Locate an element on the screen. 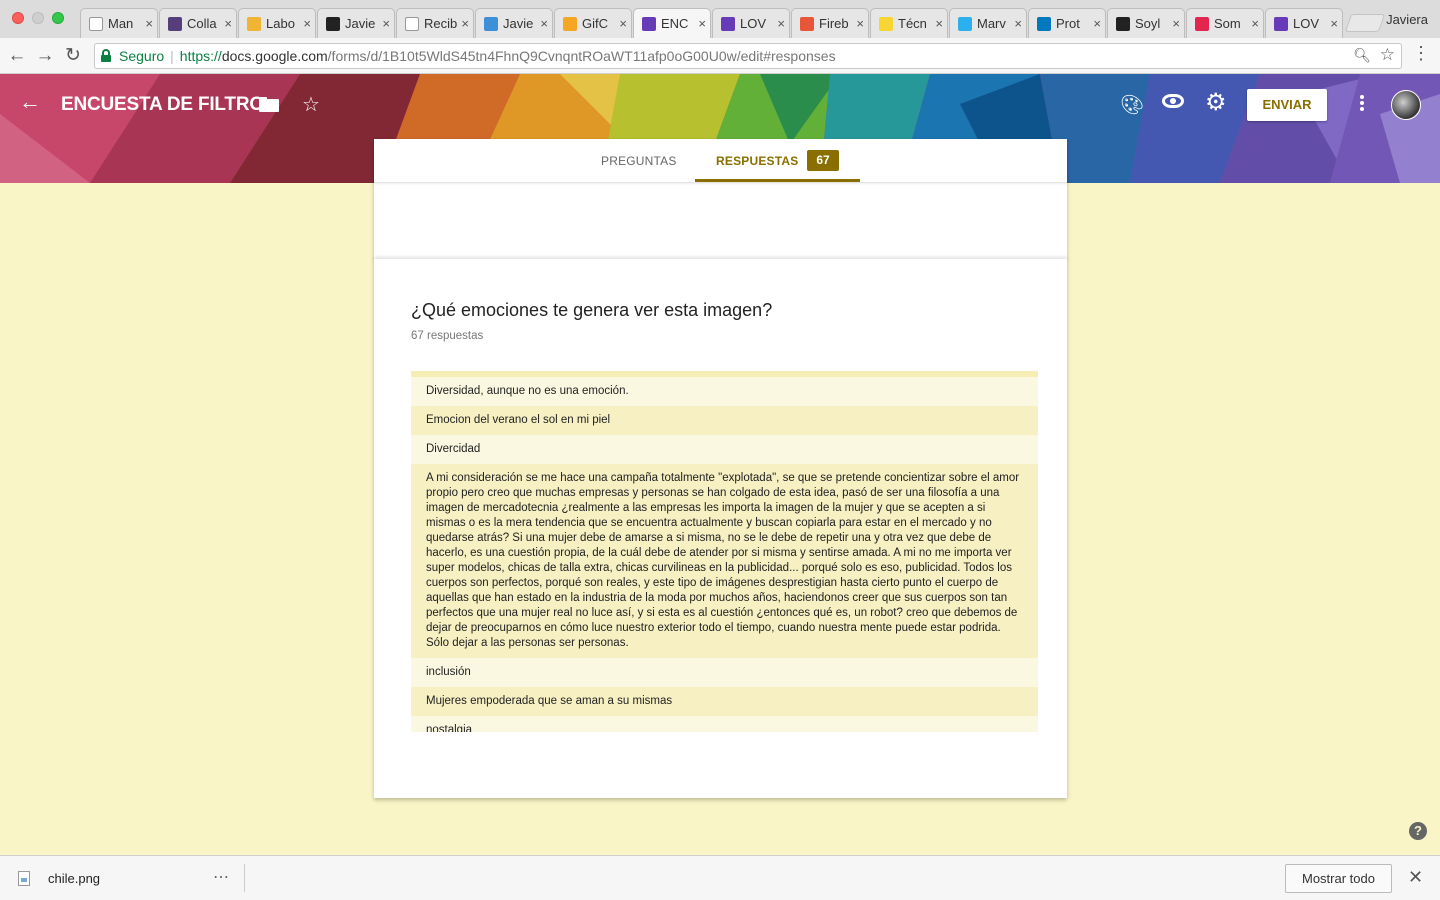 This screenshot has height=900, width=1440. browser-tab-title: Colla is located at coordinates (202, 23).